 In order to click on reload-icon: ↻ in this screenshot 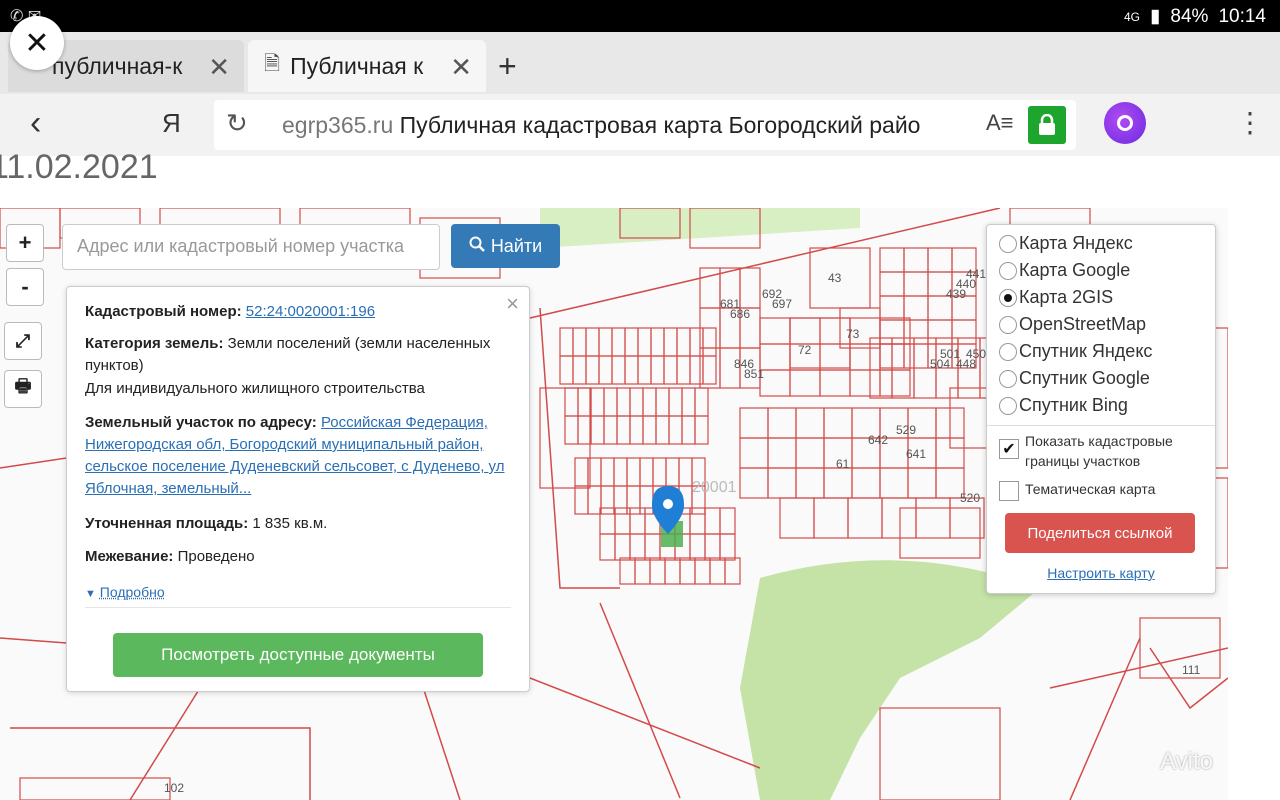, I will do `click(237, 123)`.